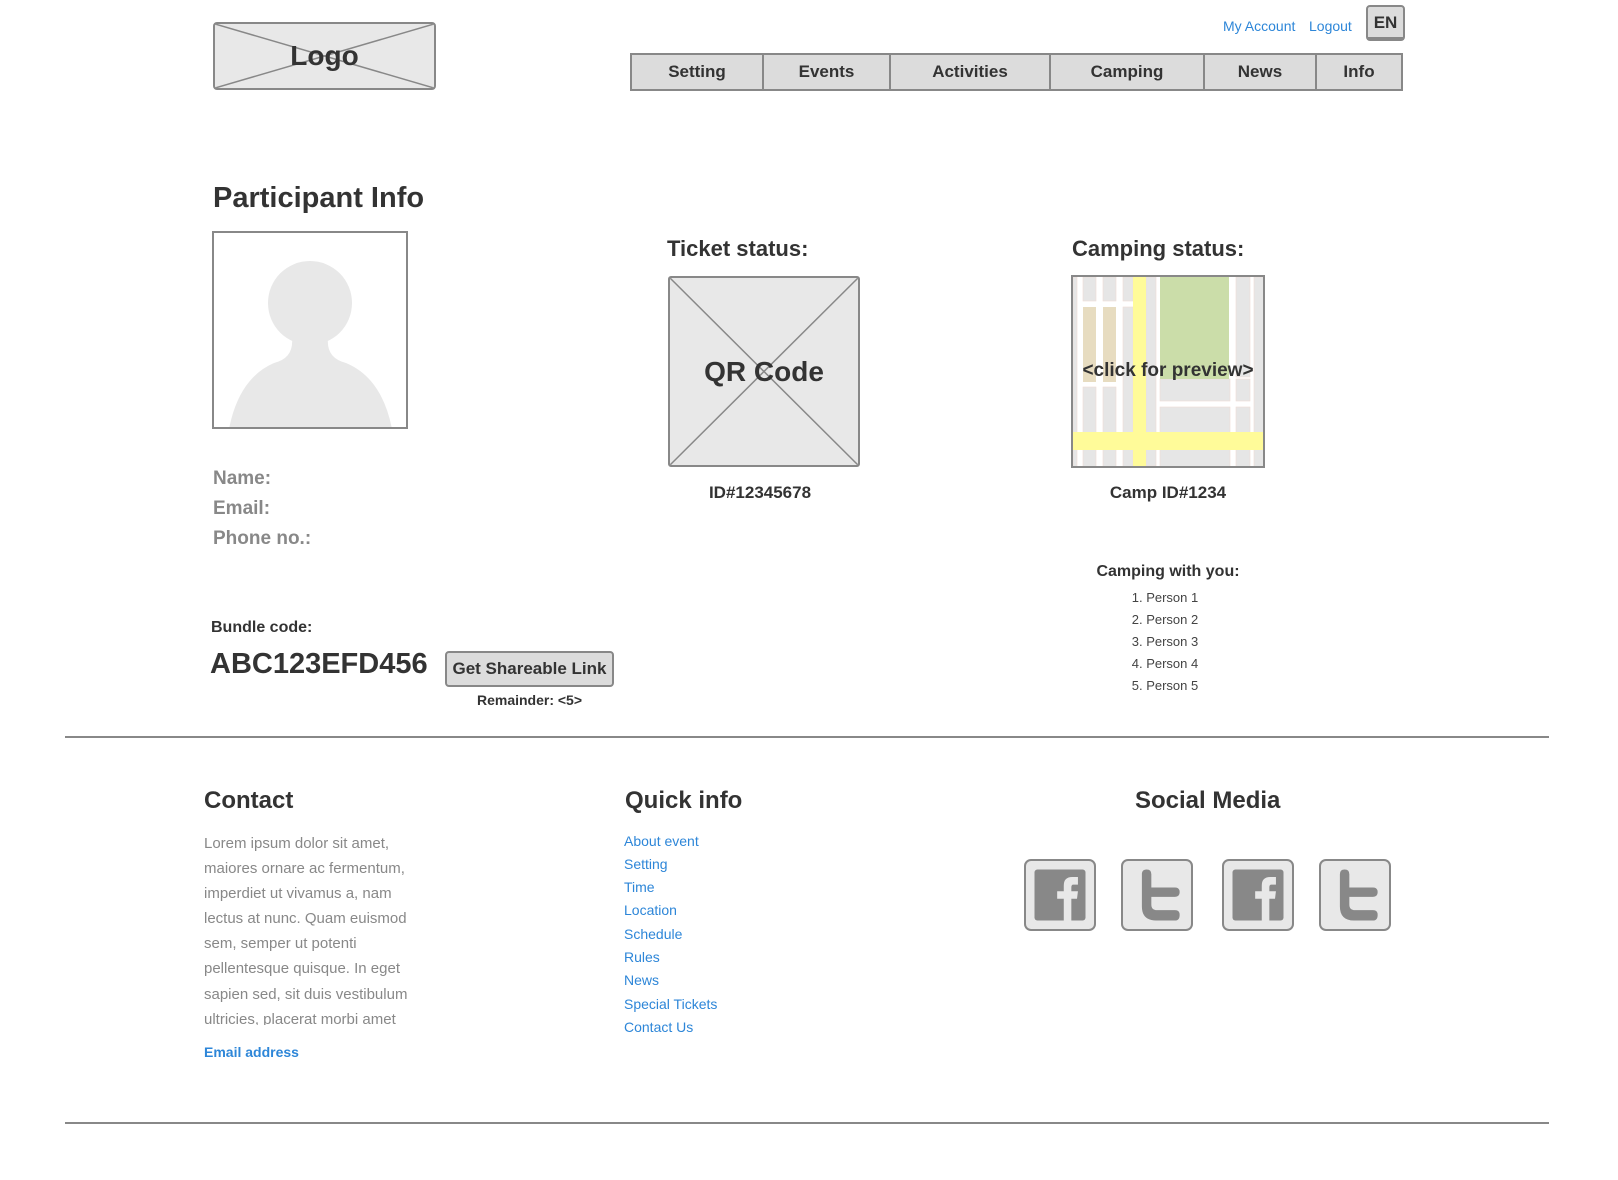 The image size is (1618, 1180). I want to click on remainder-text: Remainder: <5>, so click(529, 700).